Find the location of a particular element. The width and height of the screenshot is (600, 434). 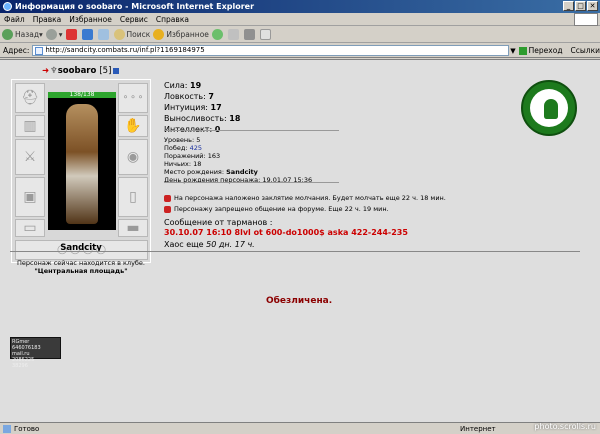

character-avatar: 138/138 is located at coordinates (82, 161).